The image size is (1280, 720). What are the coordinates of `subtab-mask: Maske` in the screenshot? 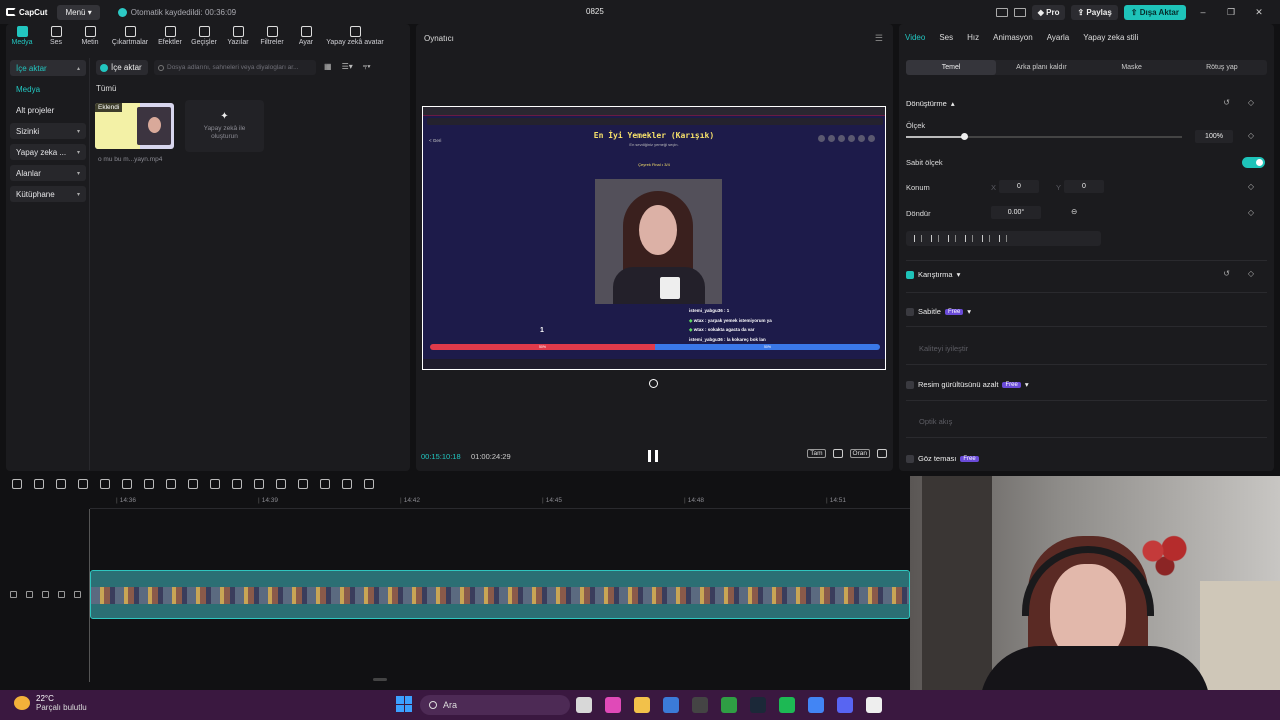 It's located at (1132, 67).